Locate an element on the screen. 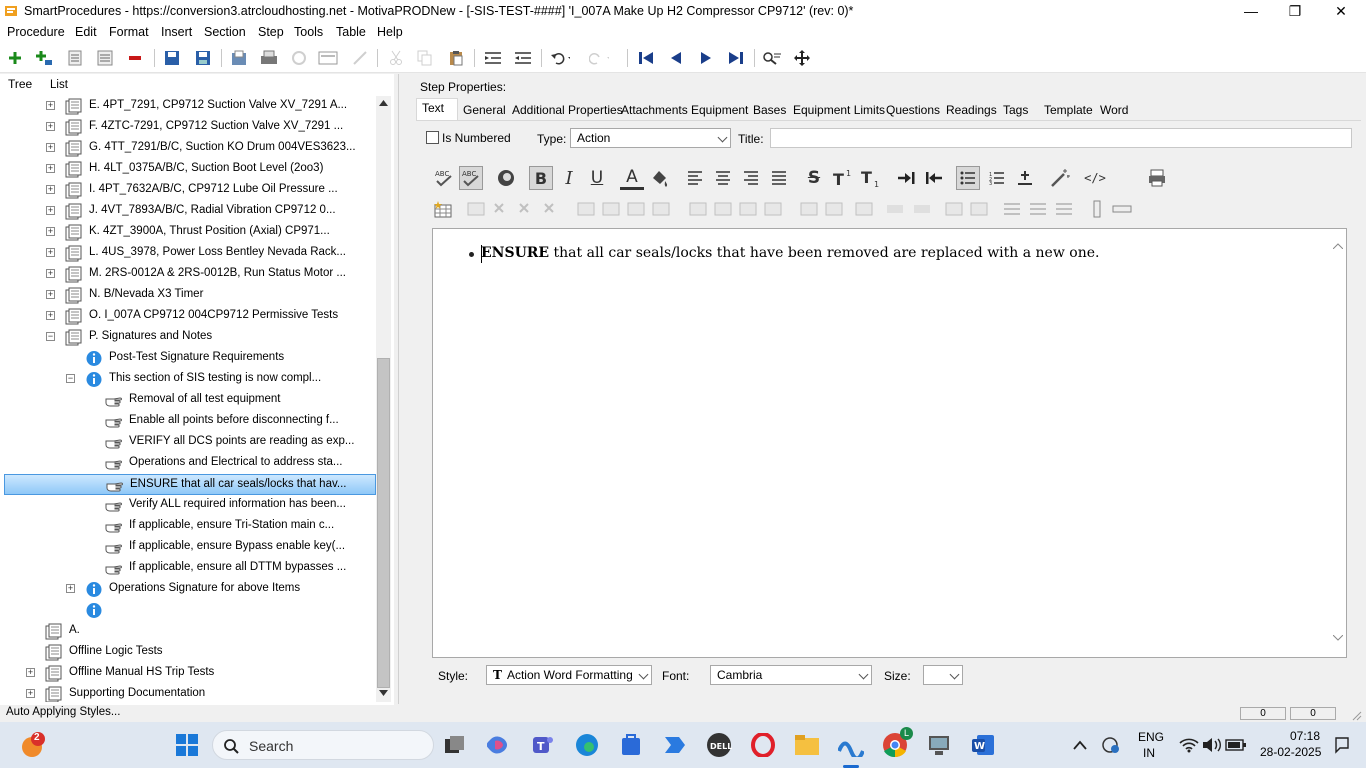 Image resolution: width=1366 pixels, height=768 pixels. collapse-node-icon: − is located at coordinates (70, 378).